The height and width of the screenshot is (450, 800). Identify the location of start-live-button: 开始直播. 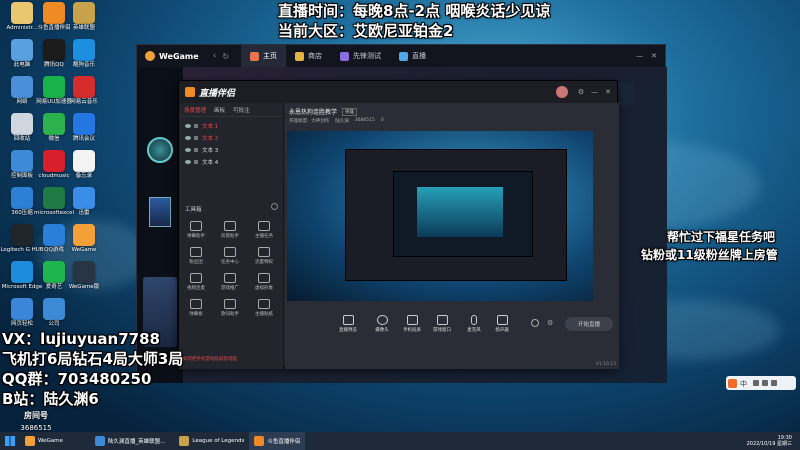
(589, 324).